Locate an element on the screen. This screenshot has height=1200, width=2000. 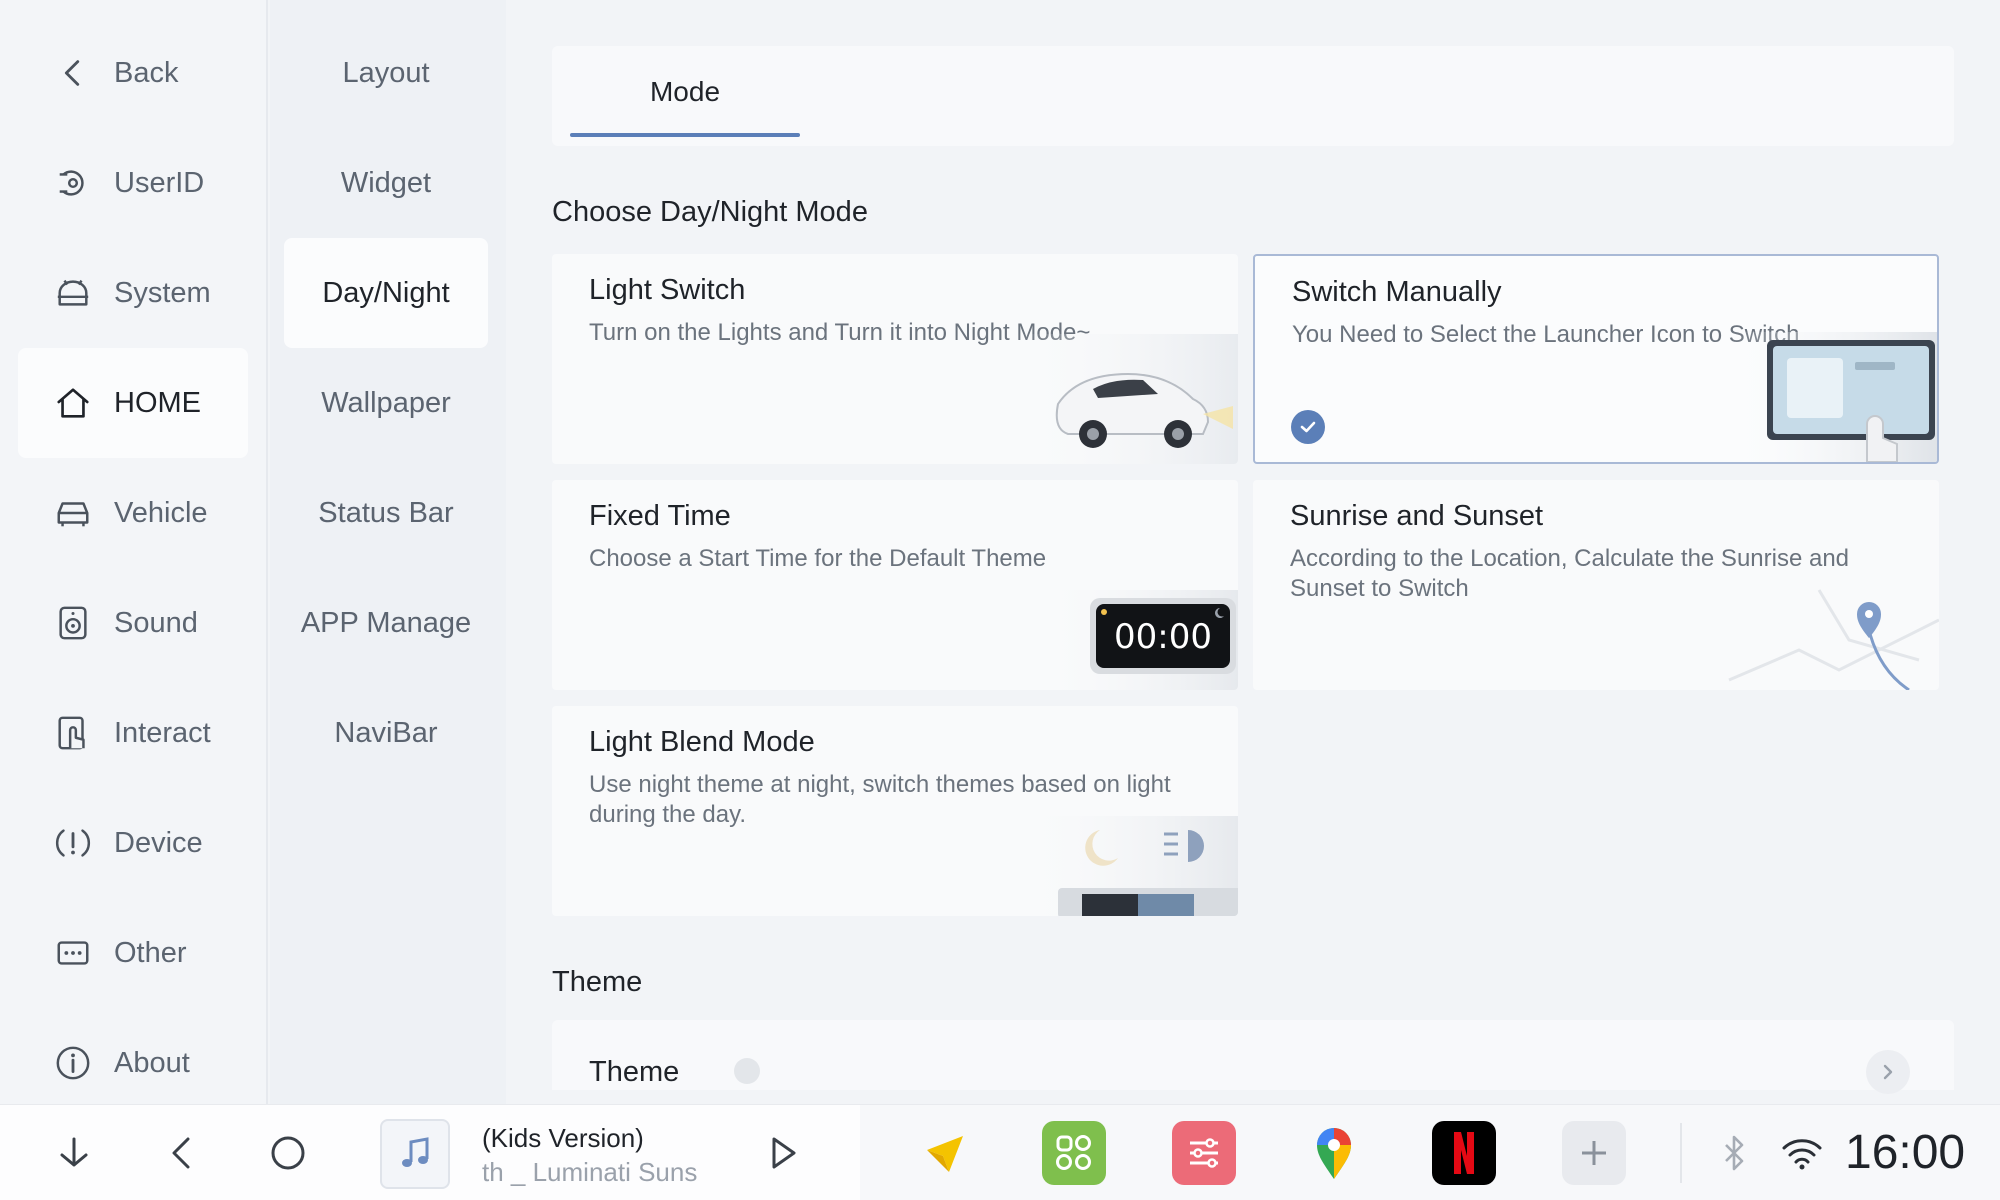
rail-item-label: Other is located at coordinates (150, 952).